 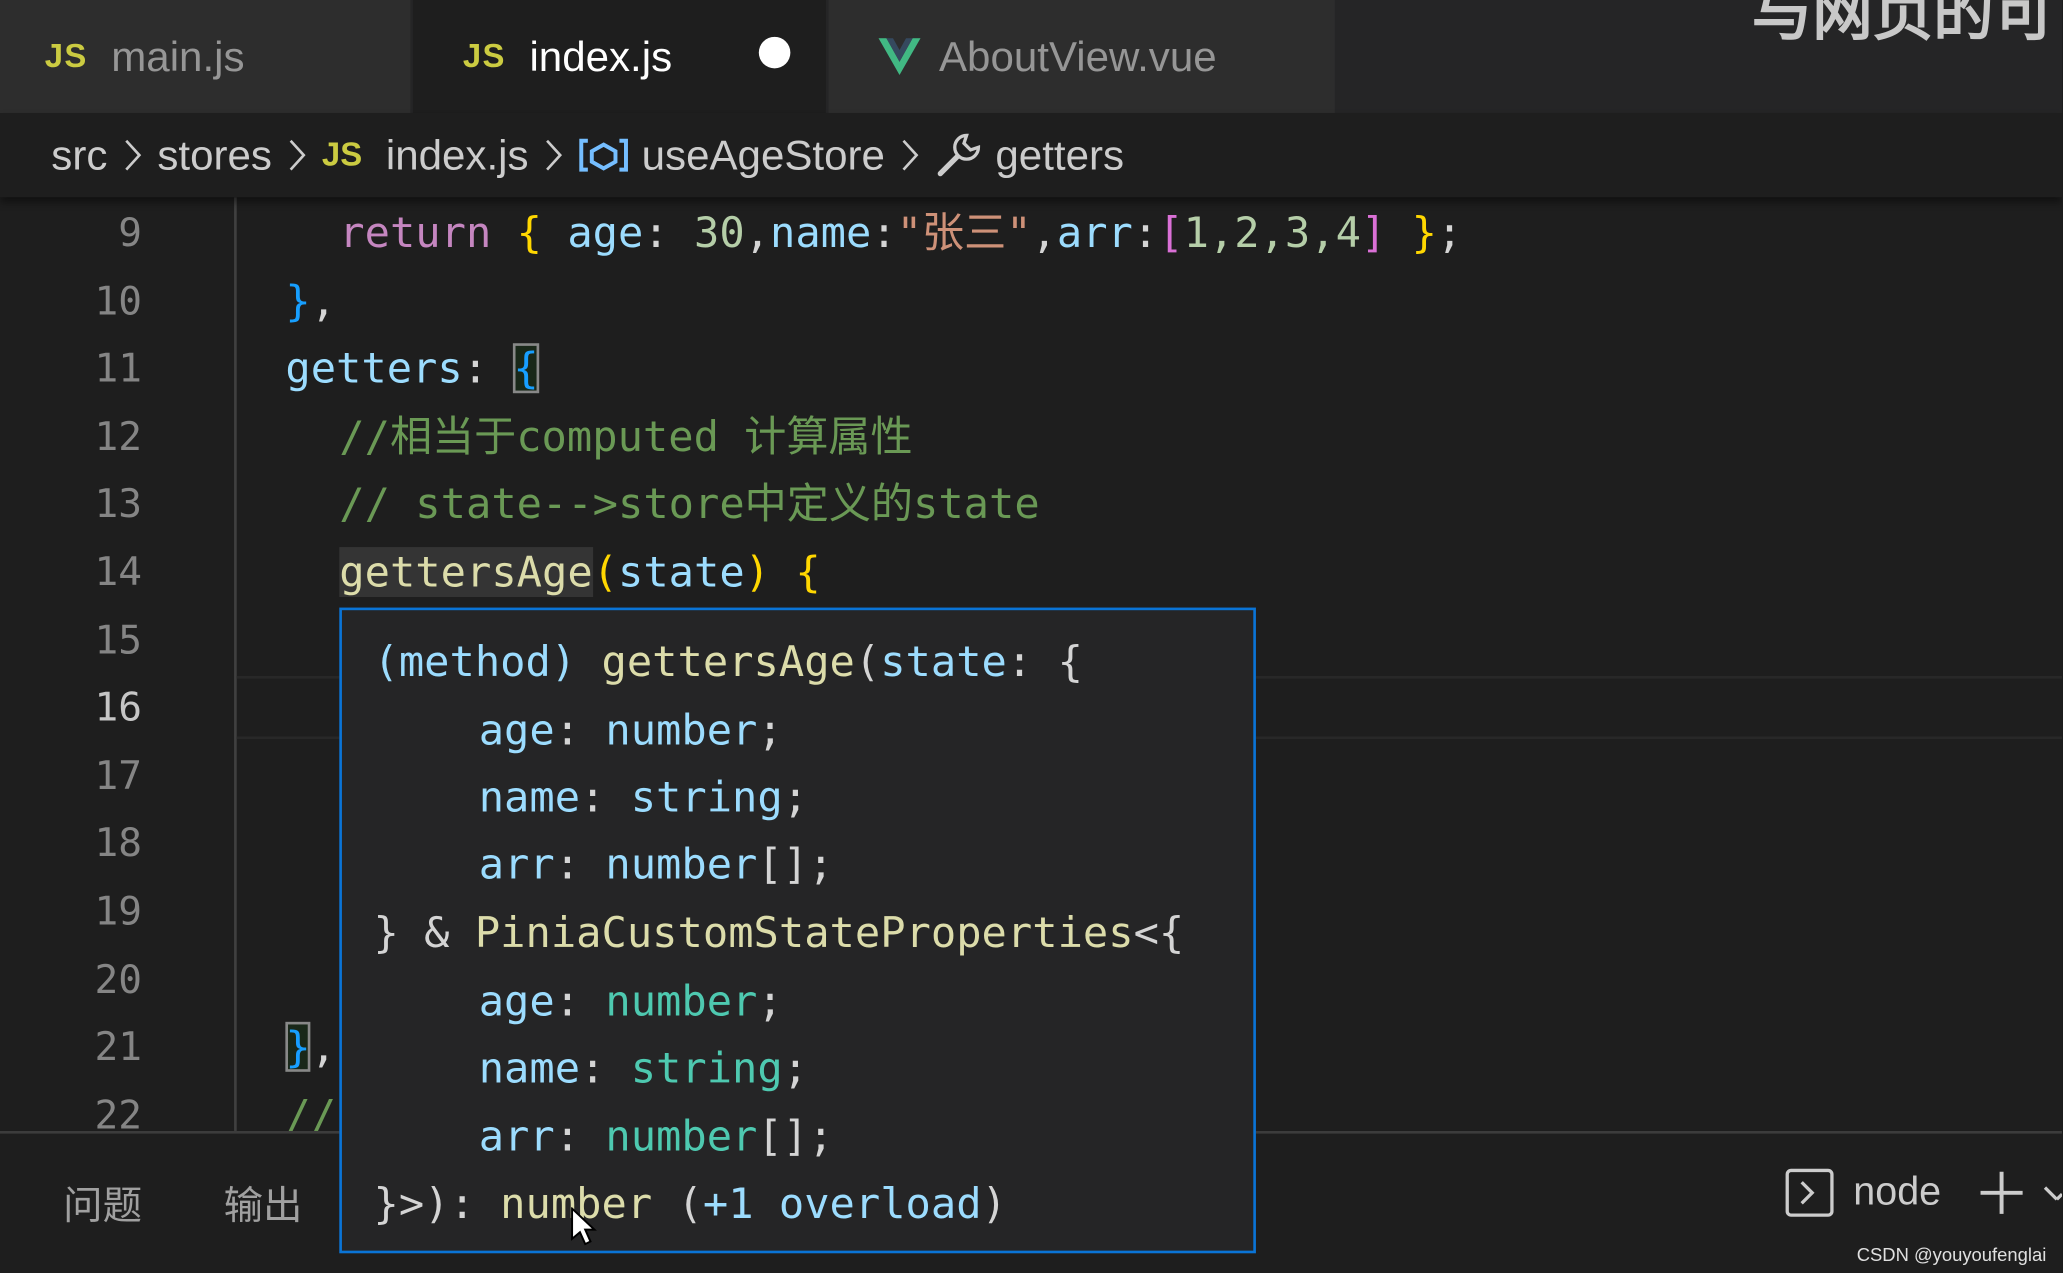 I want to click on number-list: 1,2,3,4, so click(x=1272, y=232).